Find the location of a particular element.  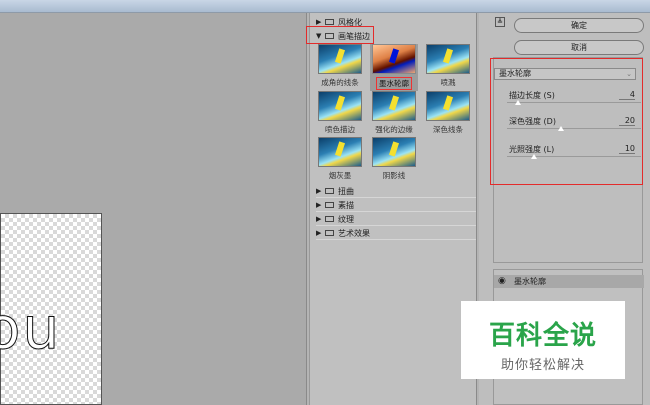

filter-thumb: 强化的边缘 is located at coordinates (394, 114).